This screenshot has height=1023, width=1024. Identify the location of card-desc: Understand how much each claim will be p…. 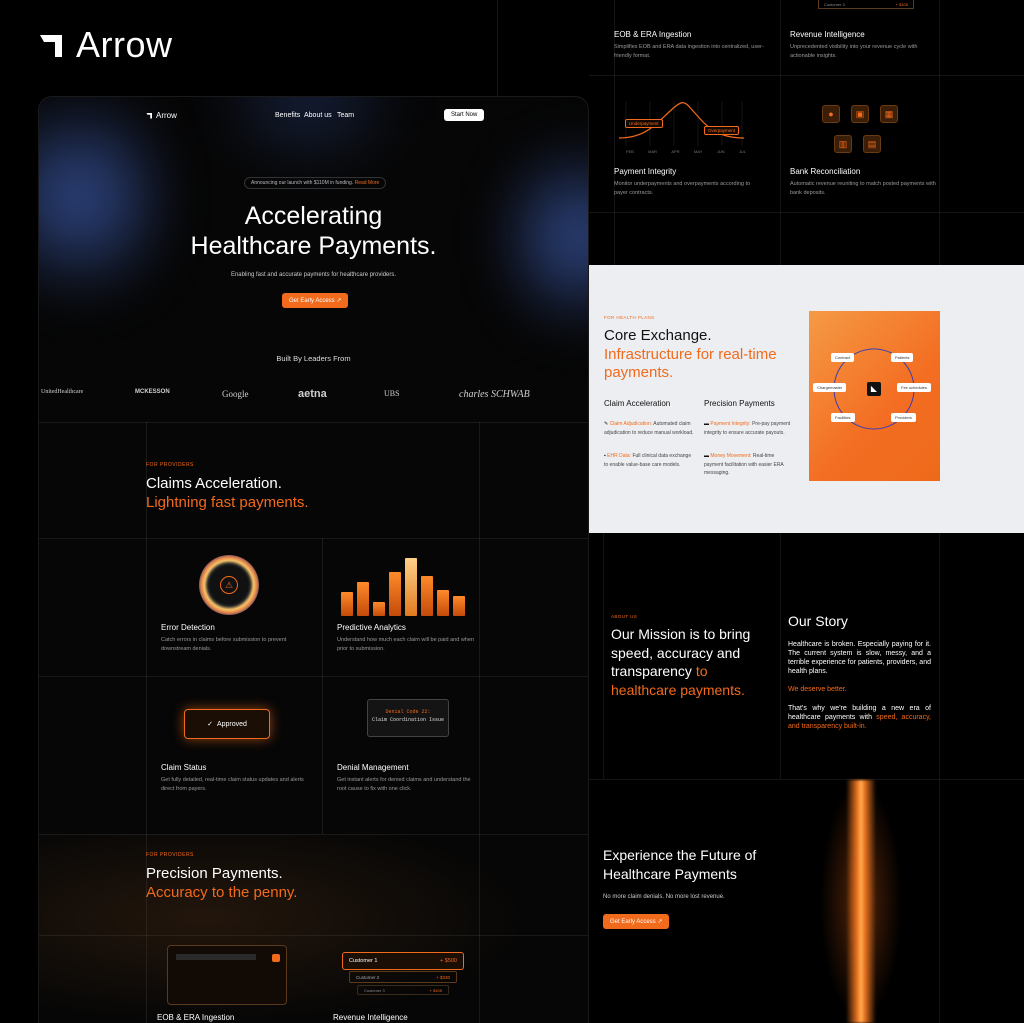
(405, 644).